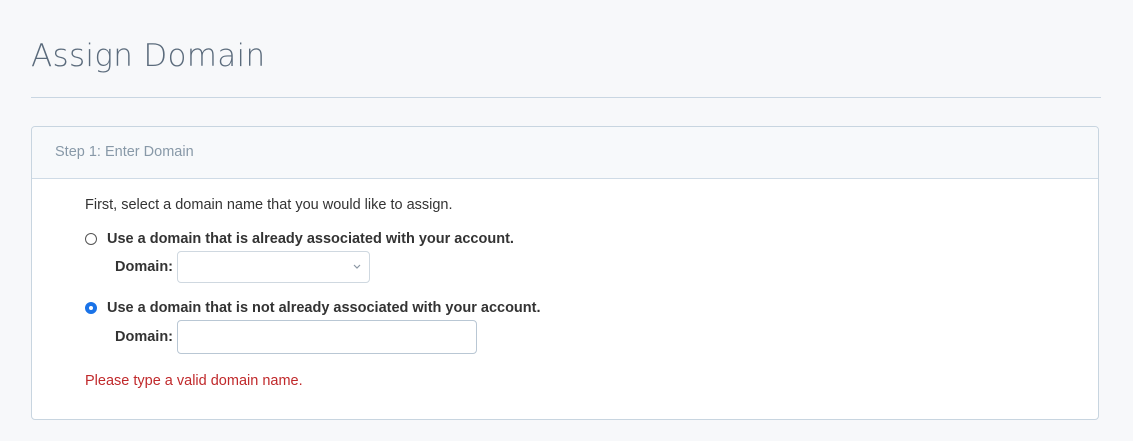  I want to click on chevron-down-icon, so click(357, 266).